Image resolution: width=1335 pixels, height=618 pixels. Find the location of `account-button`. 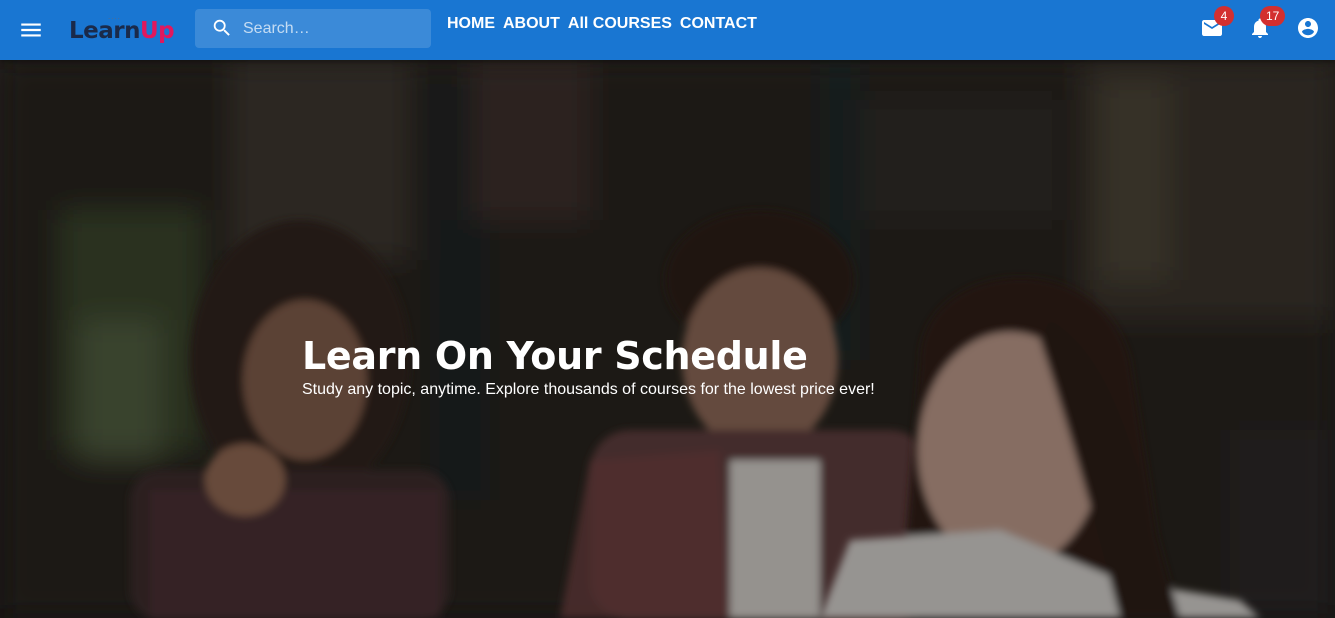

account-button is located at coordinates (1308, 28).